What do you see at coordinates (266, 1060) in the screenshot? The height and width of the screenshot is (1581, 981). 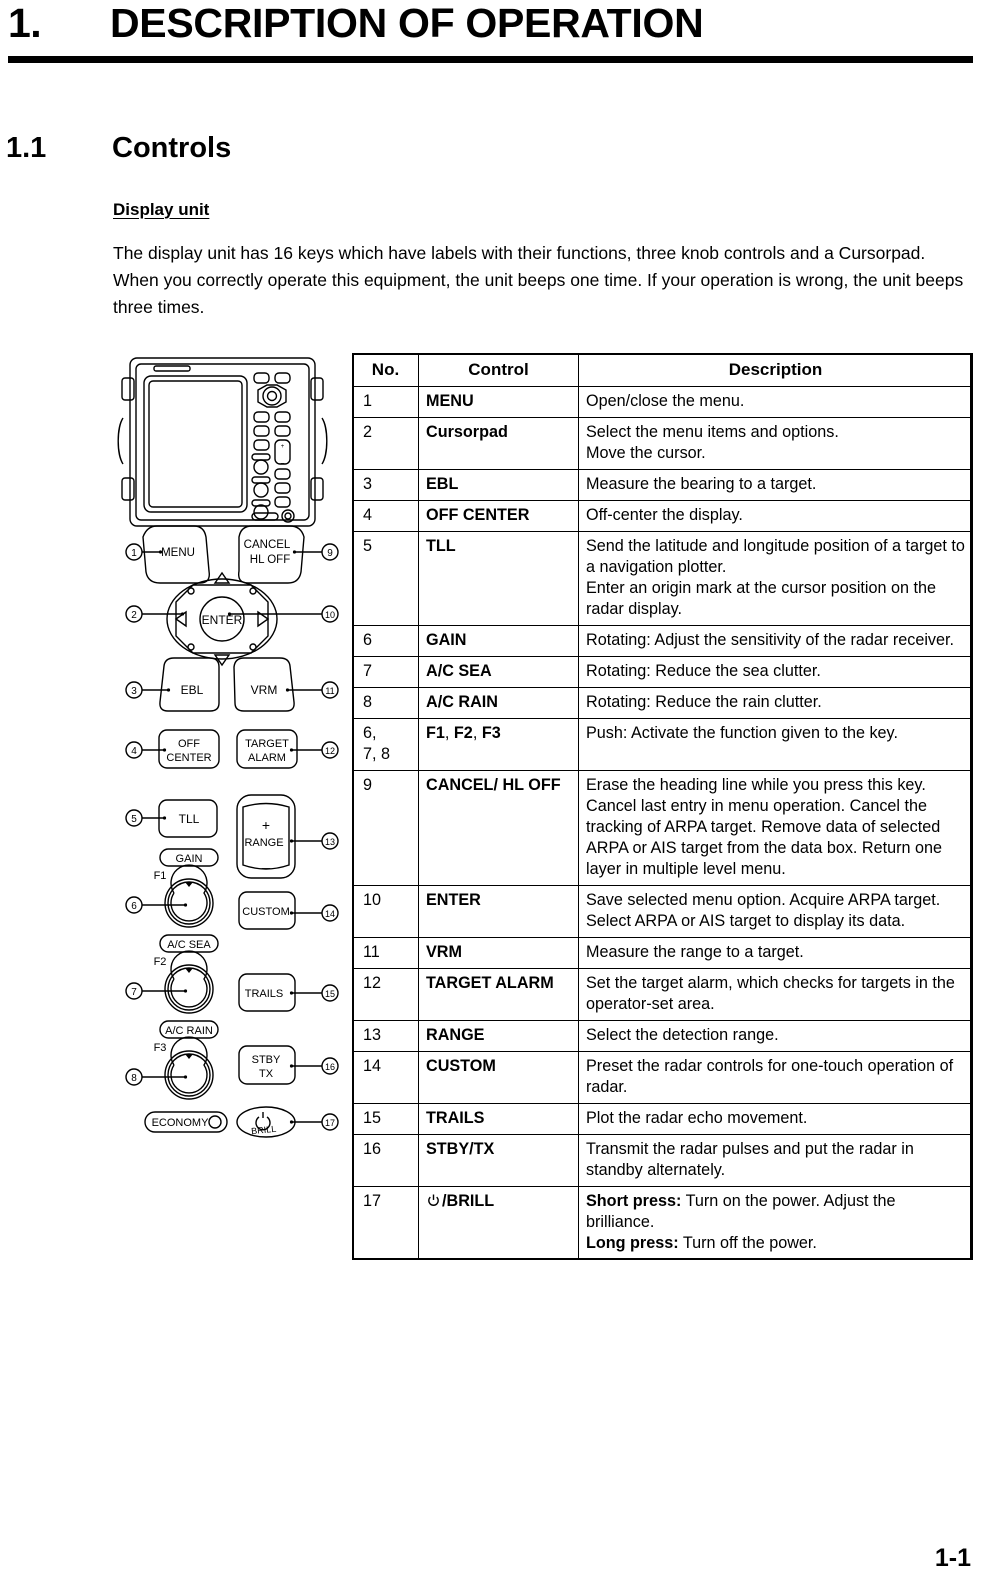 I see `svg-text: STBY` at bounding box center [266, 1060].